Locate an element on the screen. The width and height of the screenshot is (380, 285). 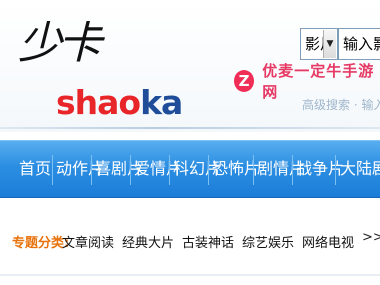
topic-link-costume-myth: 古装神话 is located at coordinates (208, 241).